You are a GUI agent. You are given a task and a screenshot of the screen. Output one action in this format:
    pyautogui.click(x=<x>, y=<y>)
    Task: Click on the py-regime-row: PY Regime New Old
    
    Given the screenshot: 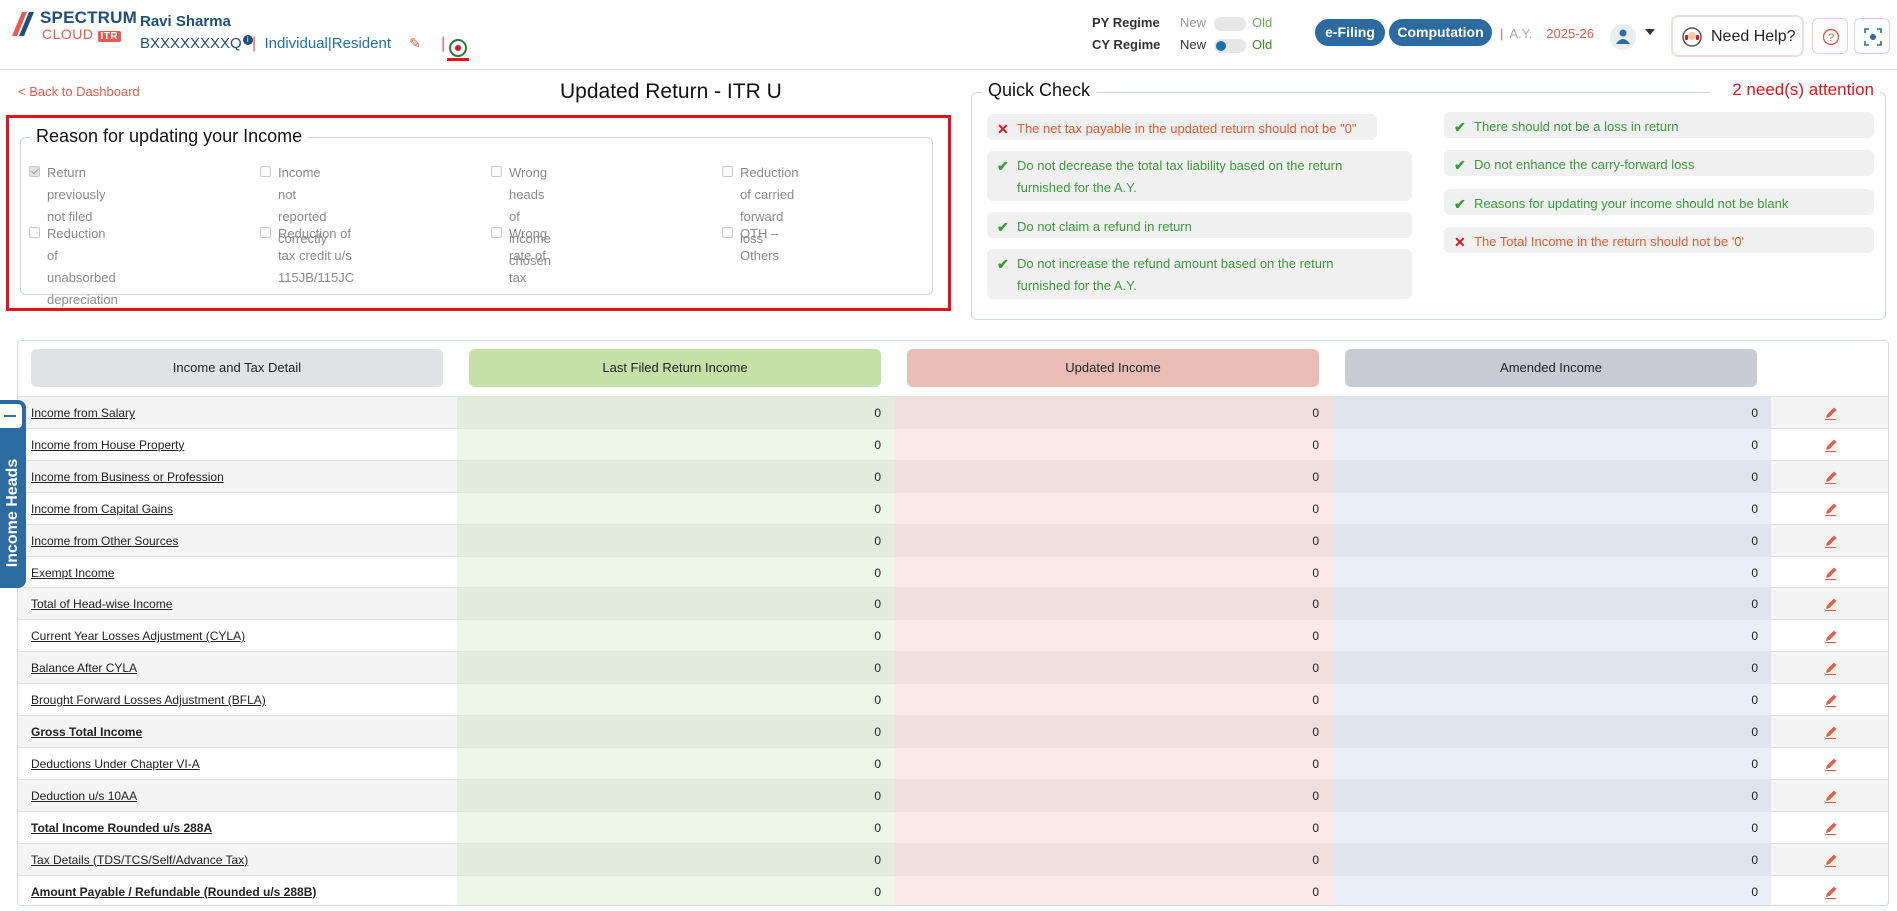 What is the action you would take?
    pyautogui.click(x=1182, y=23)
    